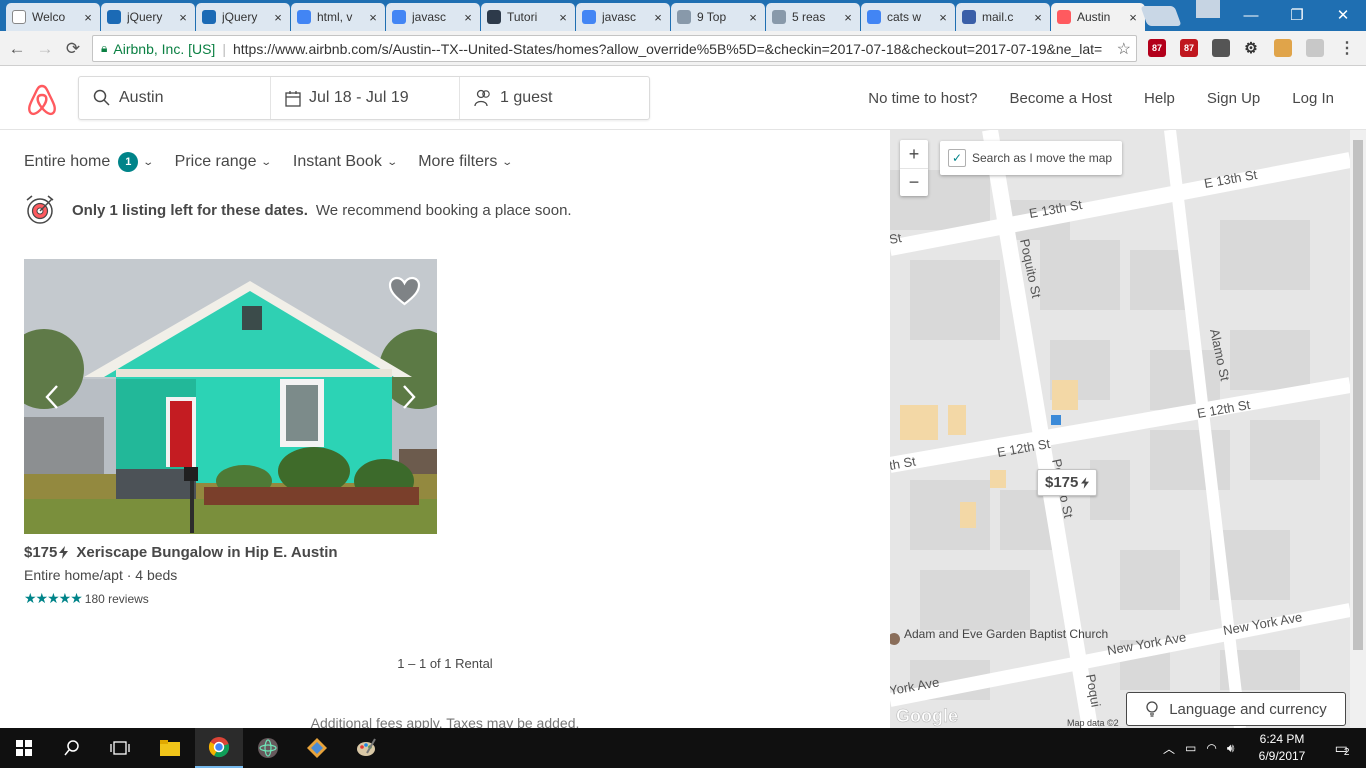 The height and width of the screenshot is (768, 1366). I want to click on entire-home-label: Entire home, so click(67, 161).